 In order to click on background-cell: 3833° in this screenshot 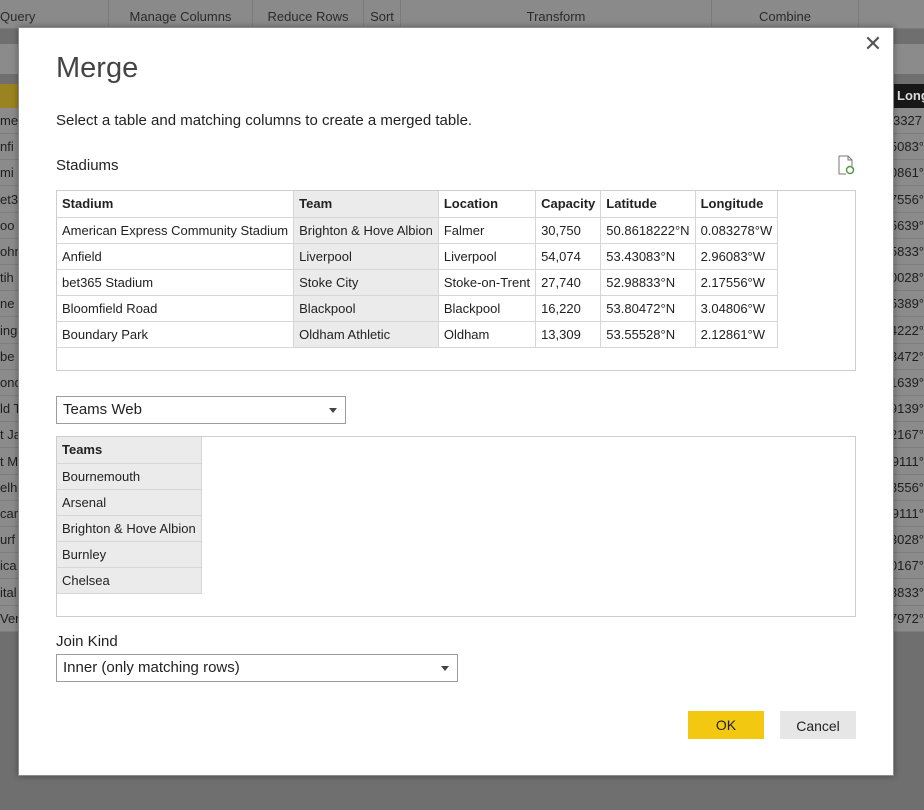, I will do `click(908, 593)`.